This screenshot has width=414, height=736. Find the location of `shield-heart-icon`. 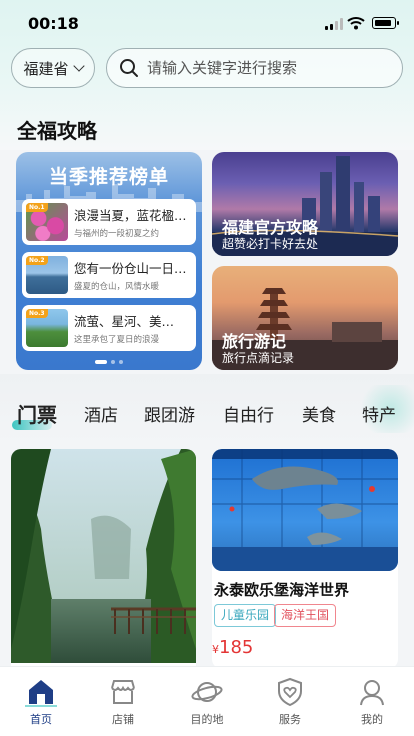

shield-heart-icon is located at coordinates (290, 692).